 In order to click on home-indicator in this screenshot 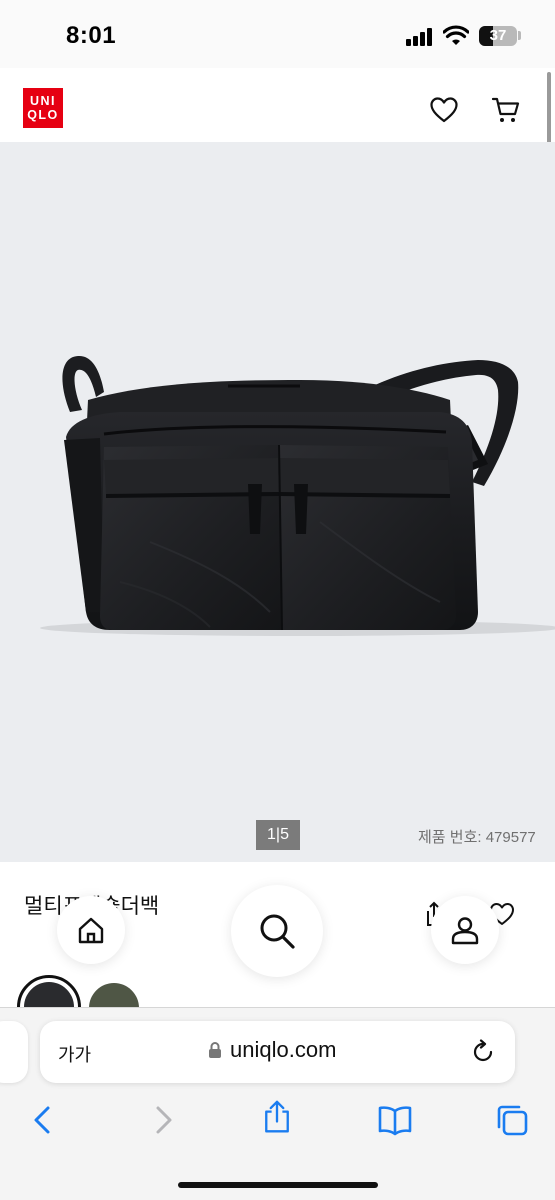, I will do `click(278, 1185)`.